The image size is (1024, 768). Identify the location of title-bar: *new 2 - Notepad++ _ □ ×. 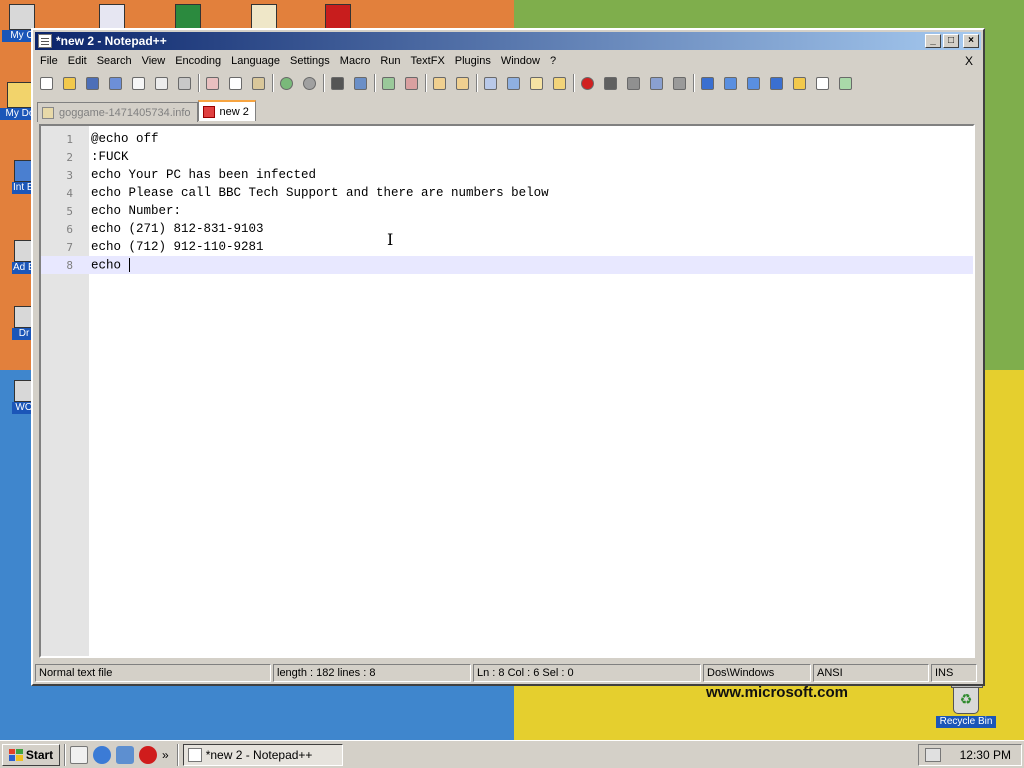
(508, 41).